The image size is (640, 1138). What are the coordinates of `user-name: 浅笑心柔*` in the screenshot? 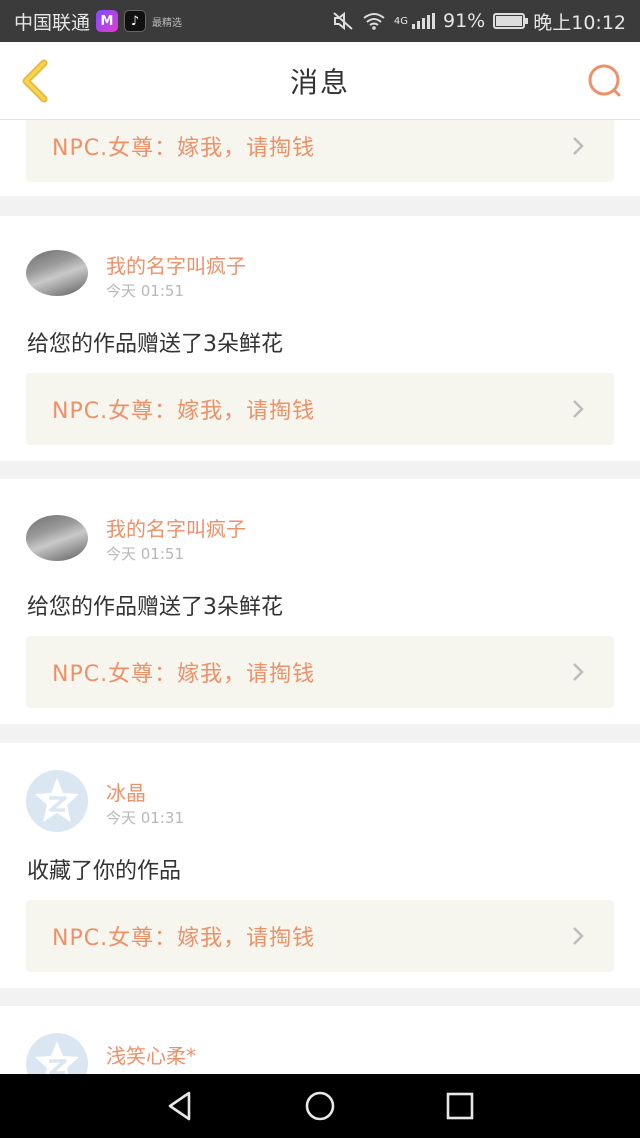 It's located at (151, 1054).